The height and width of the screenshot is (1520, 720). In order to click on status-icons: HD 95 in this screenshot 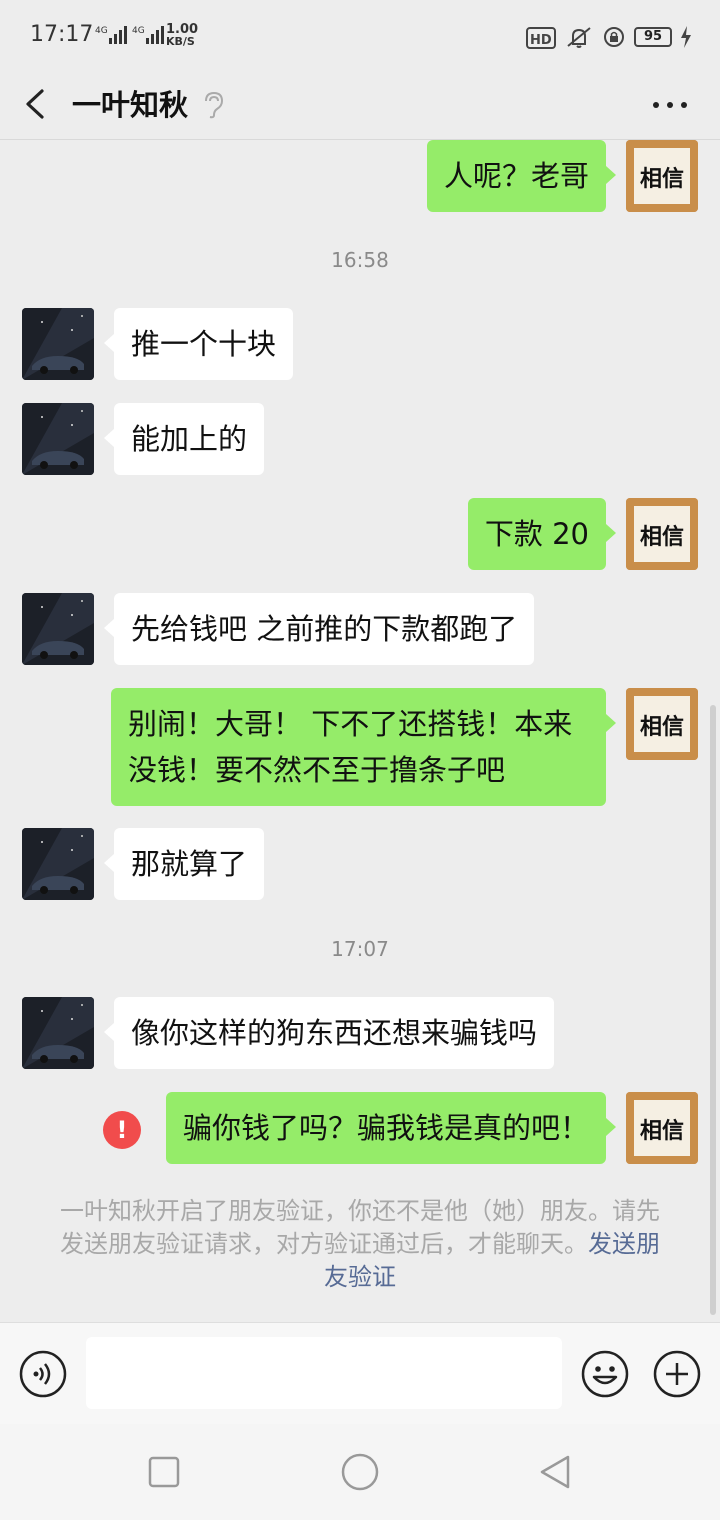, I will do `click(609, 37)`.